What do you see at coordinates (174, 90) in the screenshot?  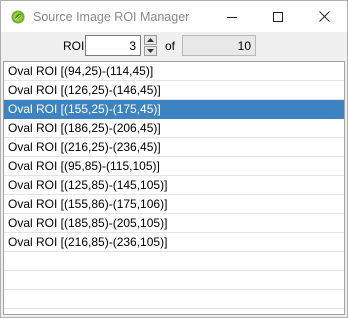 I see `list-item: Oval ROI [(126,25)-(146,45)]` at bounding box center [174, 90].